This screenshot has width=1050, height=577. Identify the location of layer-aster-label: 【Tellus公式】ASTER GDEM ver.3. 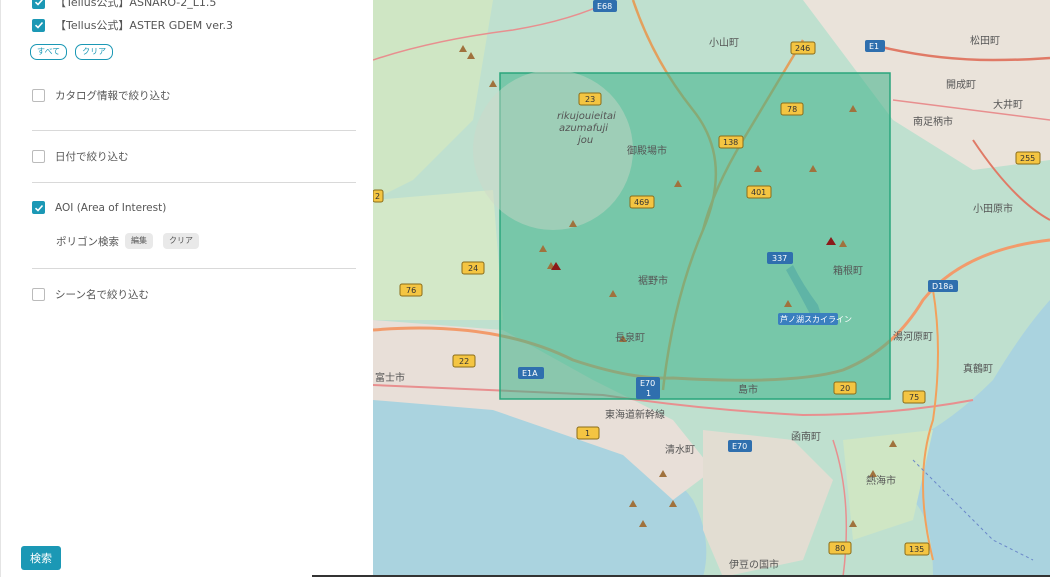
(144, 25).